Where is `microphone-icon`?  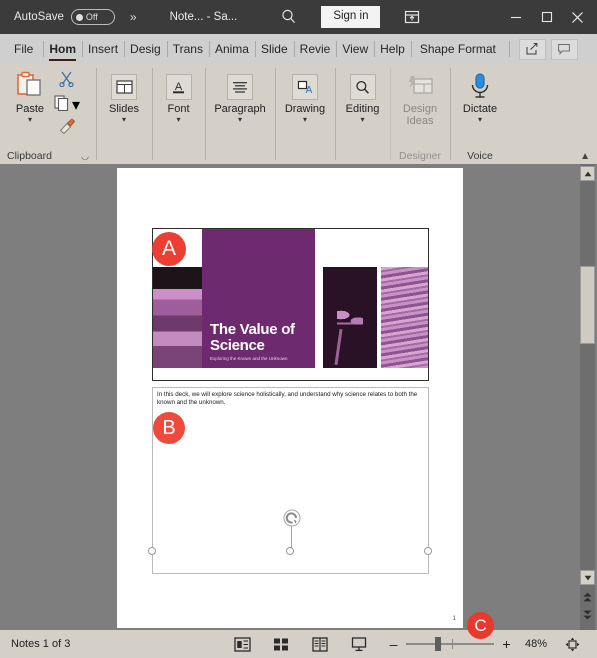
microphone-icon is located at coordinates (480, 85).